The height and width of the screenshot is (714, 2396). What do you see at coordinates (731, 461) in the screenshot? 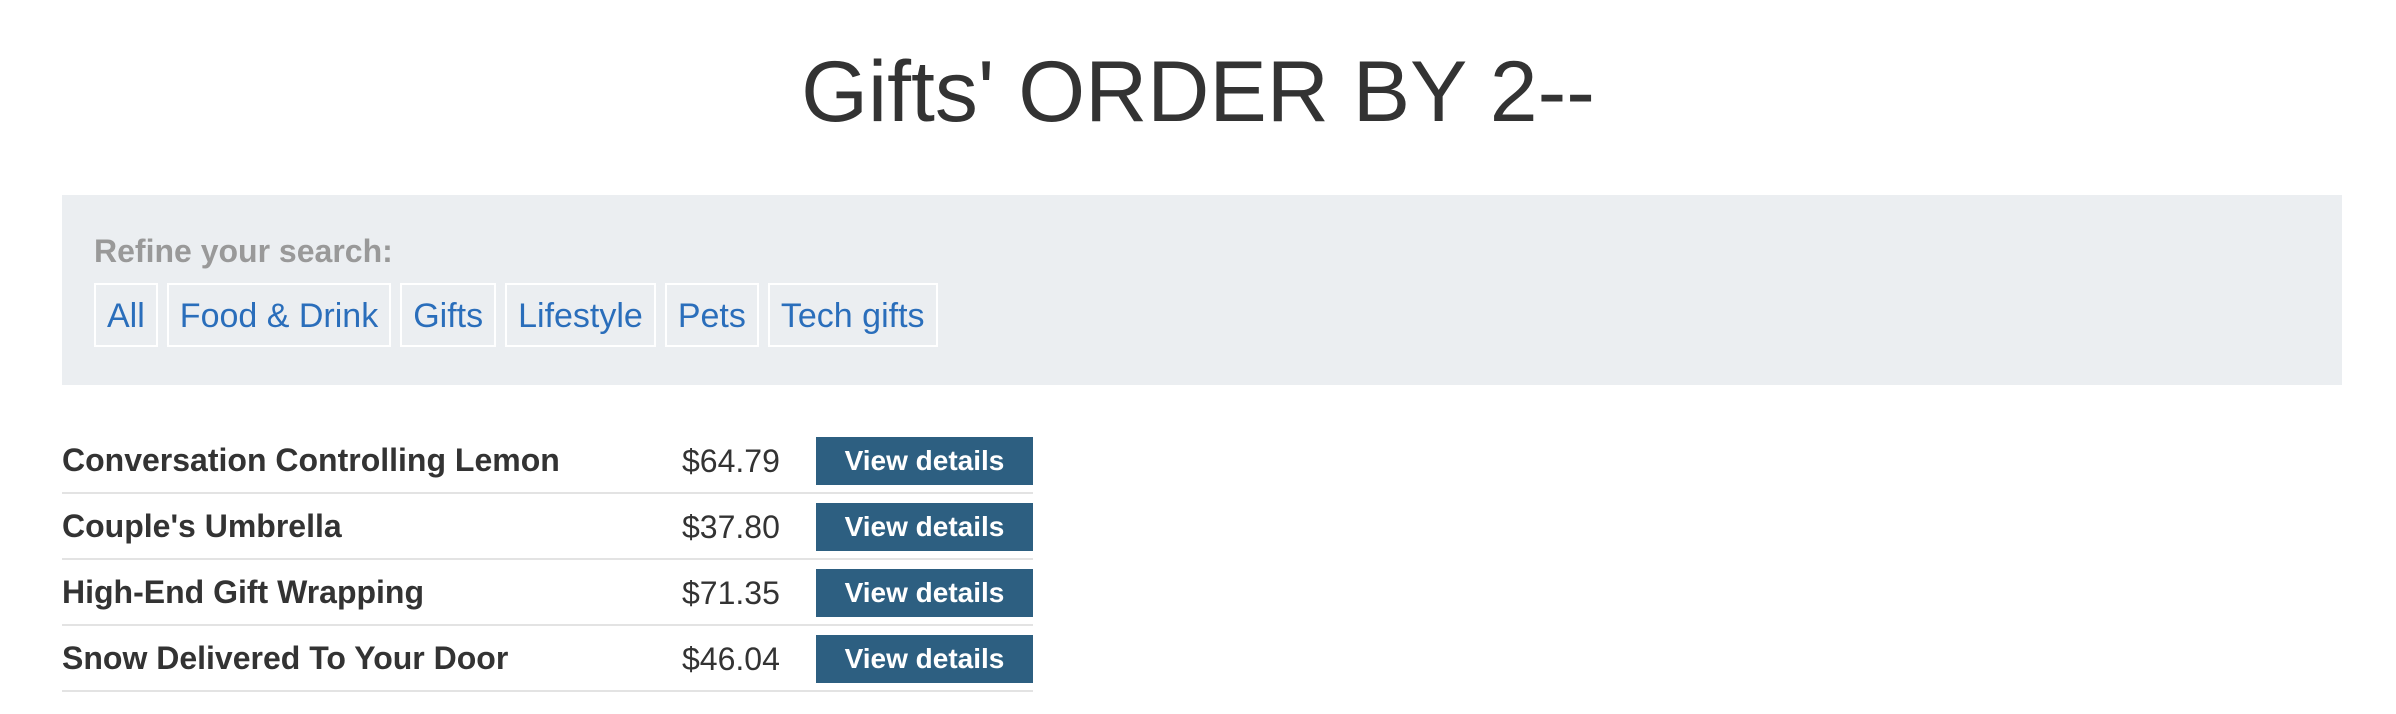
I see `product-price: $64.79` at bounding box center [731, 461].